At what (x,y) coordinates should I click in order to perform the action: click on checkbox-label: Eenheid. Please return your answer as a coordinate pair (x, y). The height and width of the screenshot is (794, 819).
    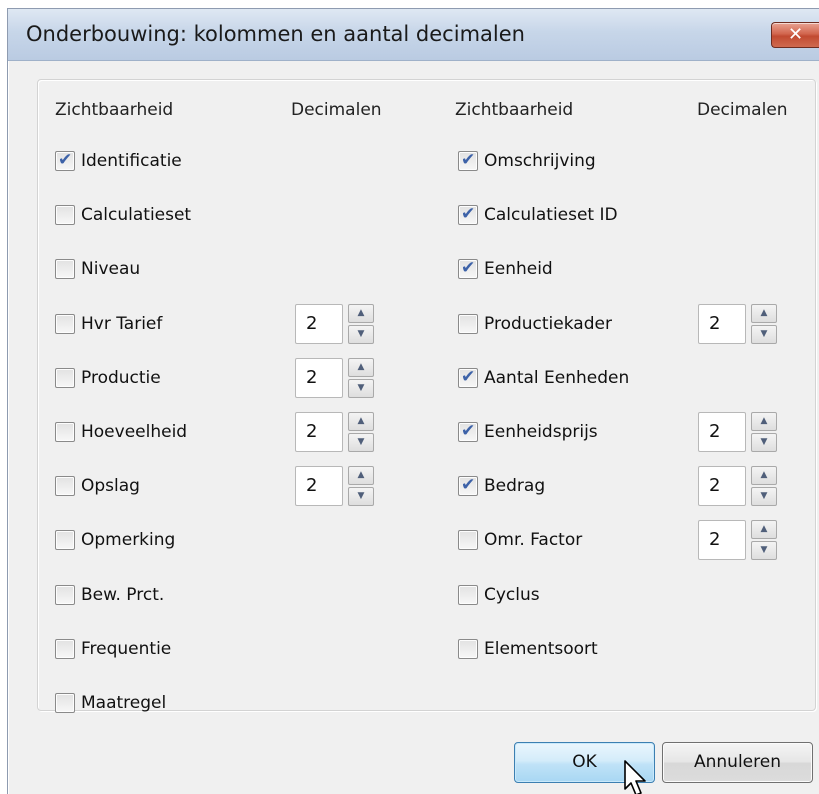
    Looking at the image, I should click on (518, 269).